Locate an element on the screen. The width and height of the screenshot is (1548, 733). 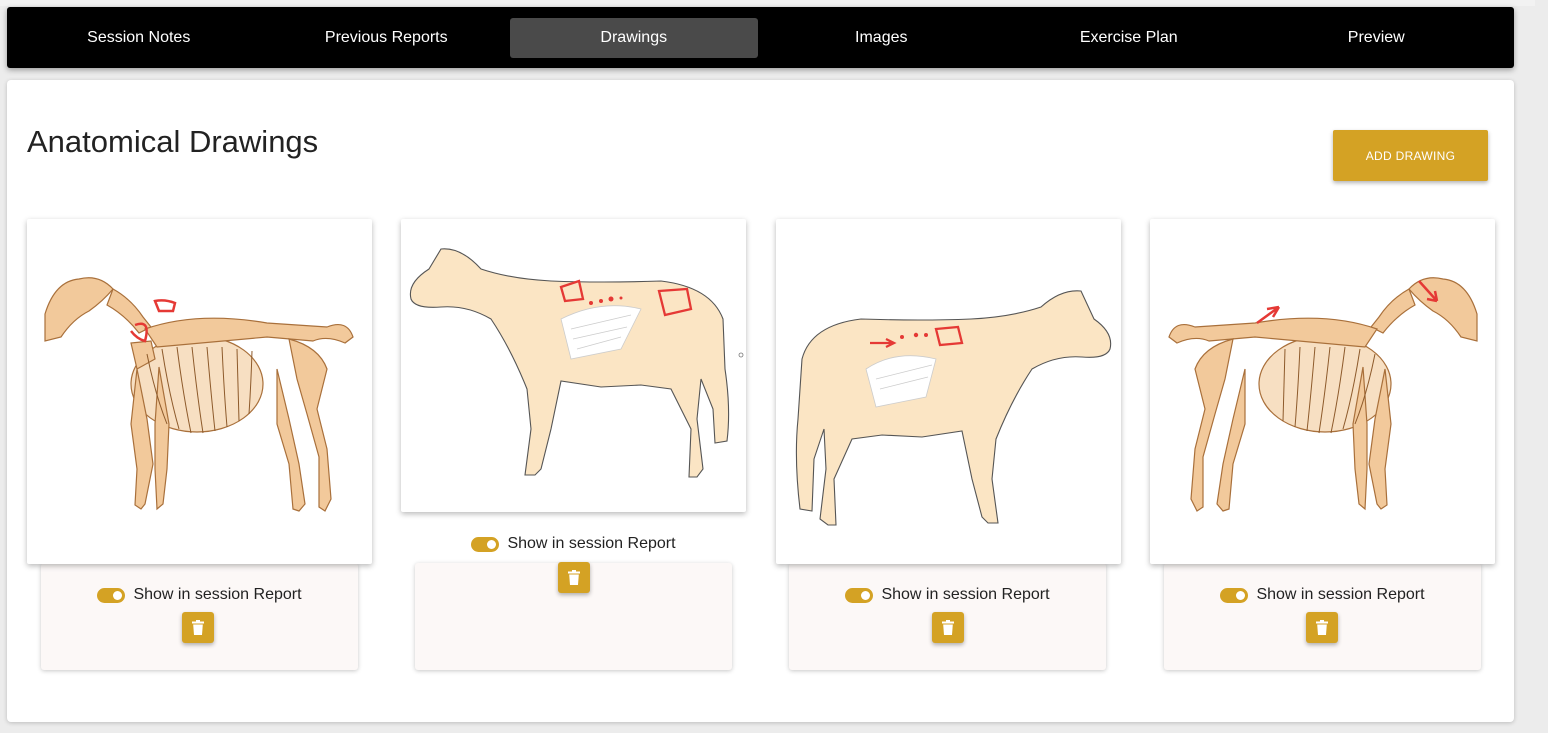
drawing-card-footer-2: Show in session Report is located at coordinates (573, 602).